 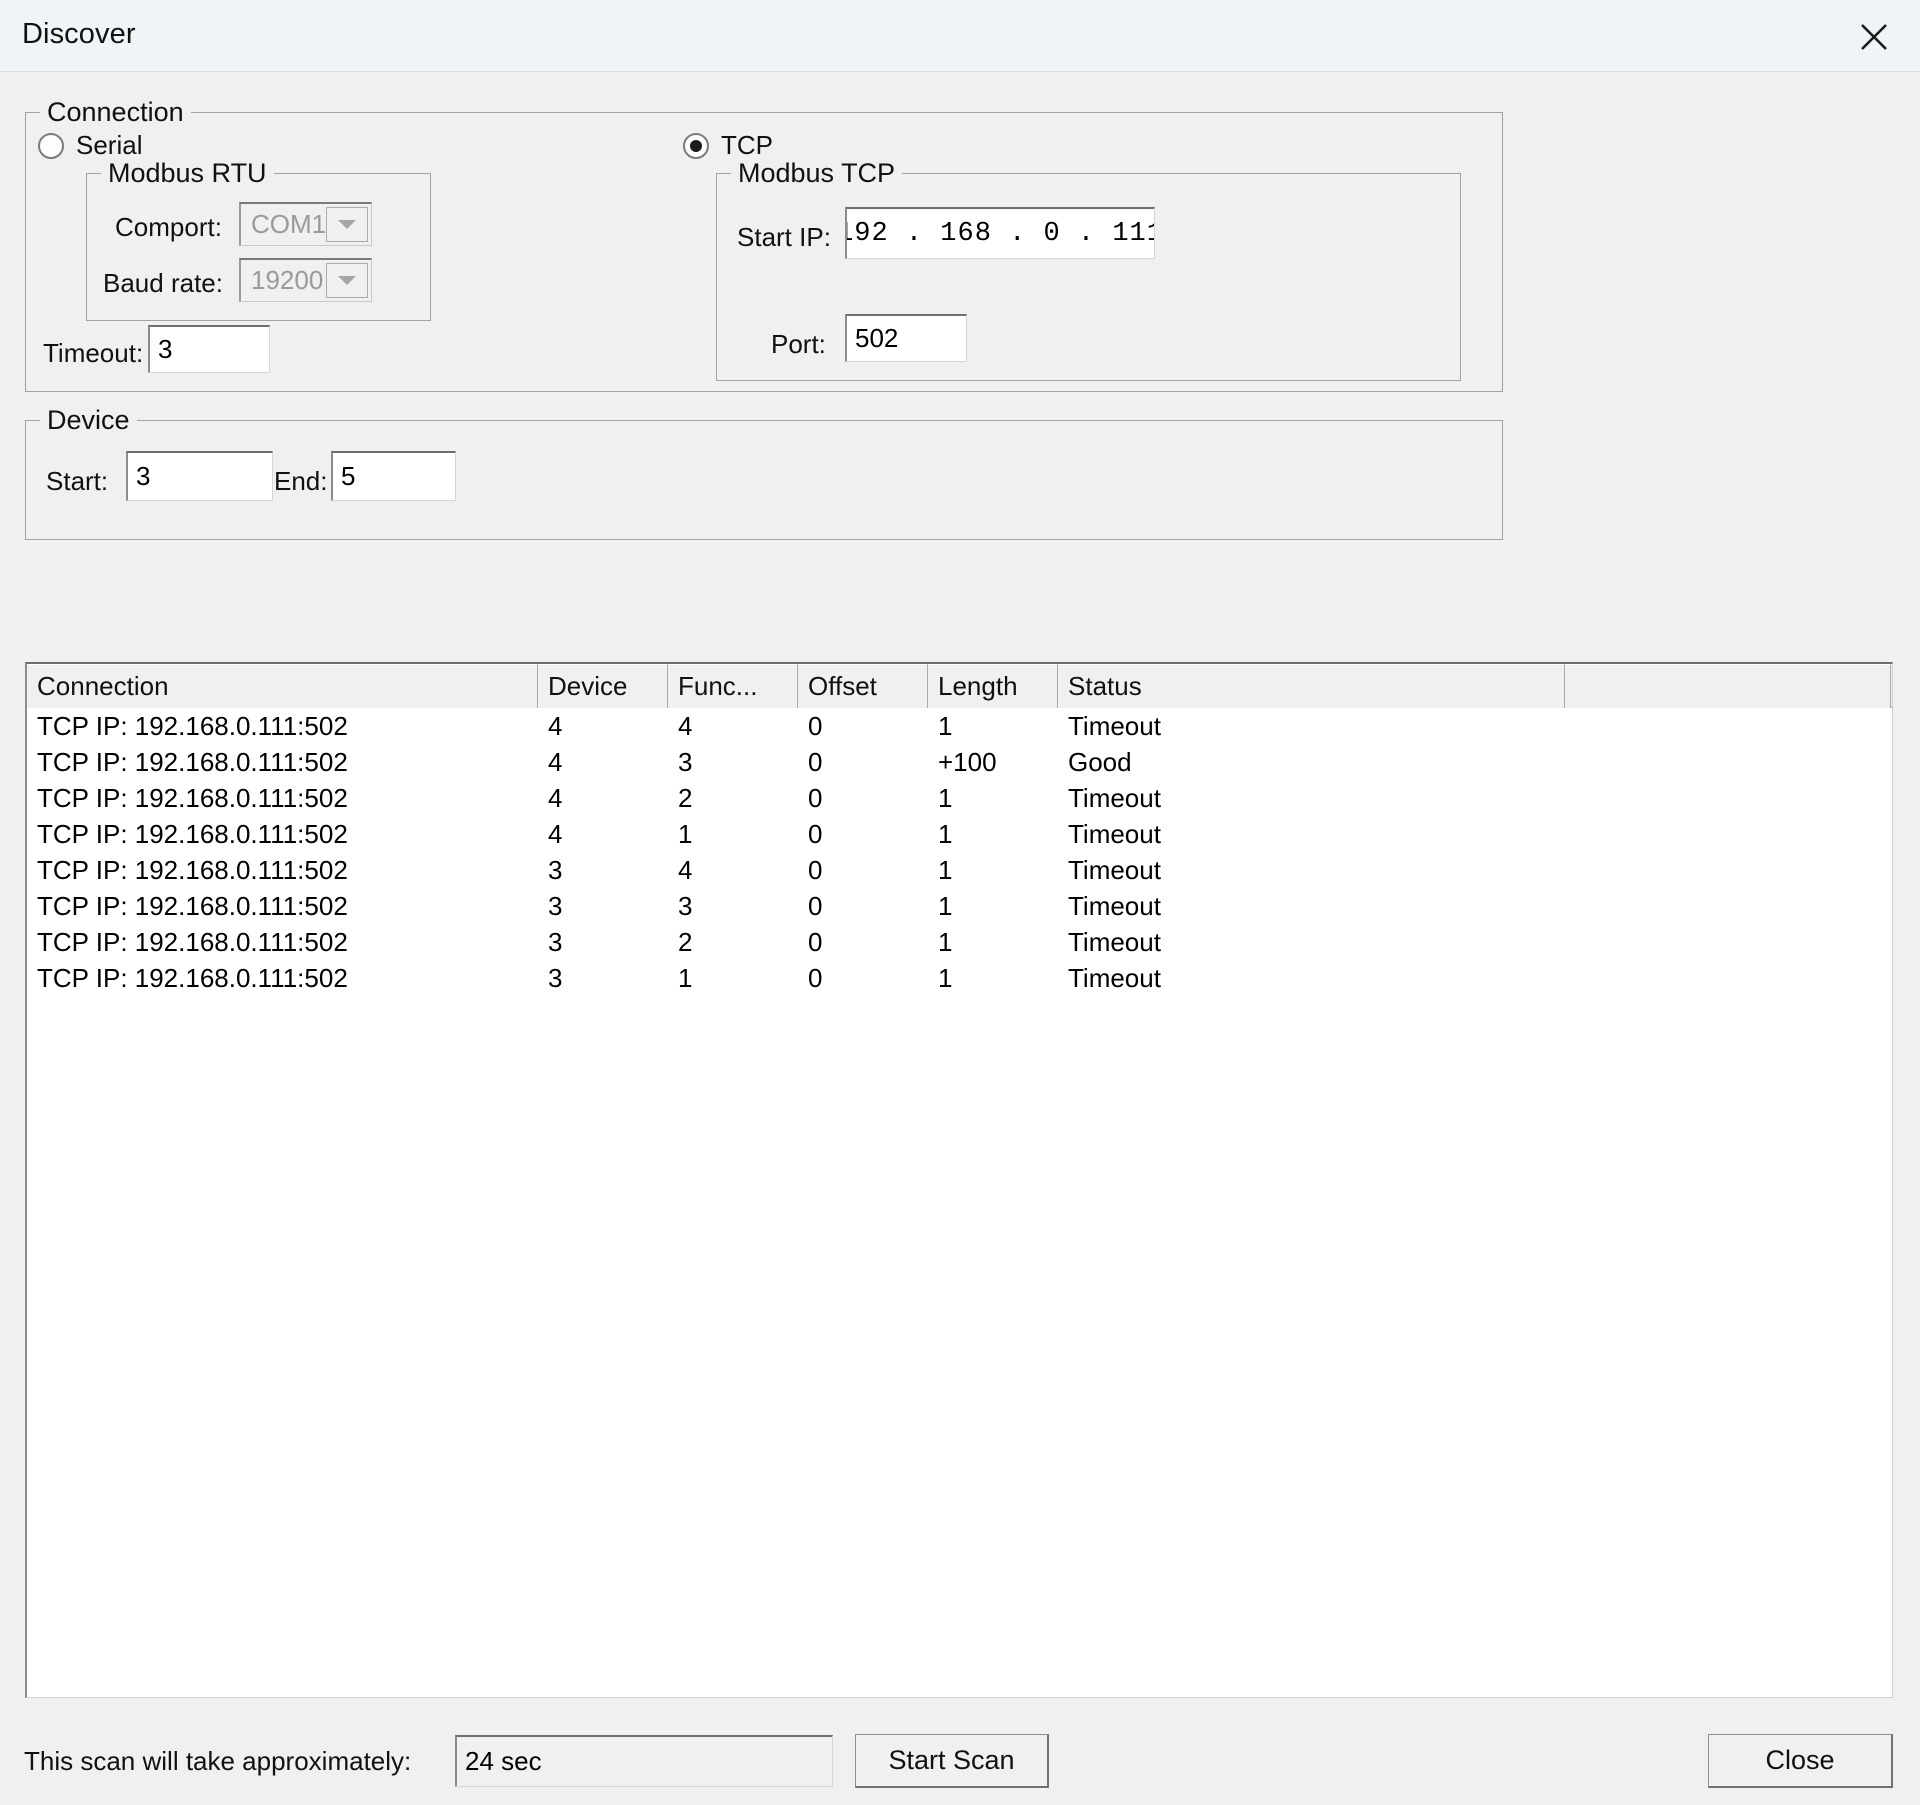 I want to click on column-header-connection: Connection, so click(x=282, y=686).